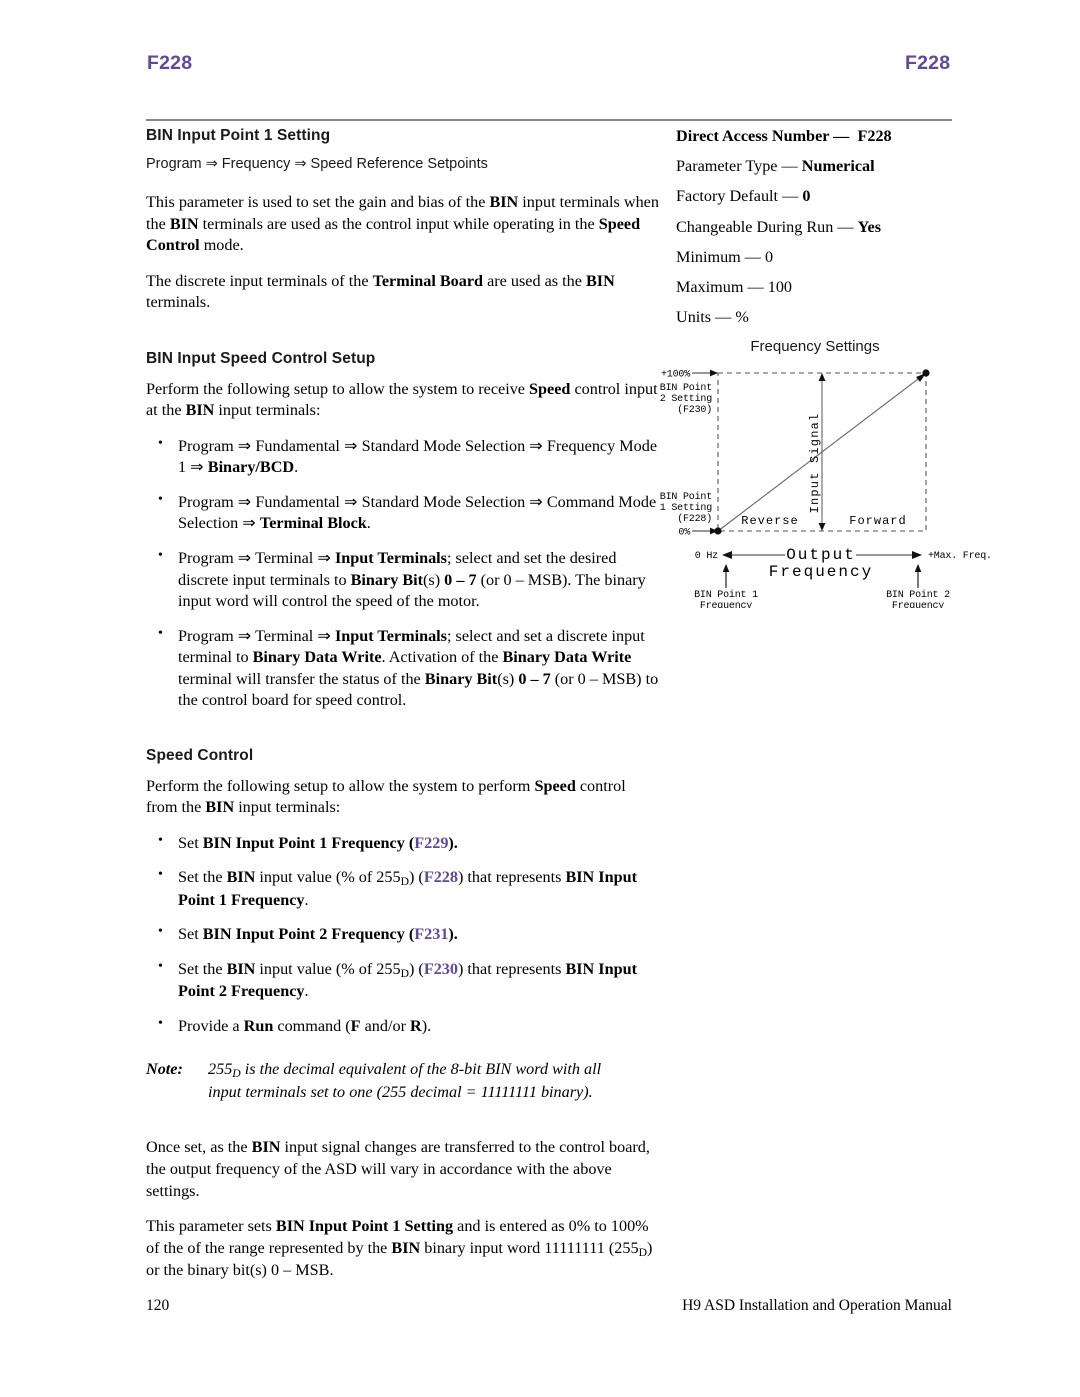 The image size is (1080, 1397). I want to click on text-run: Set, so click(190, 842).